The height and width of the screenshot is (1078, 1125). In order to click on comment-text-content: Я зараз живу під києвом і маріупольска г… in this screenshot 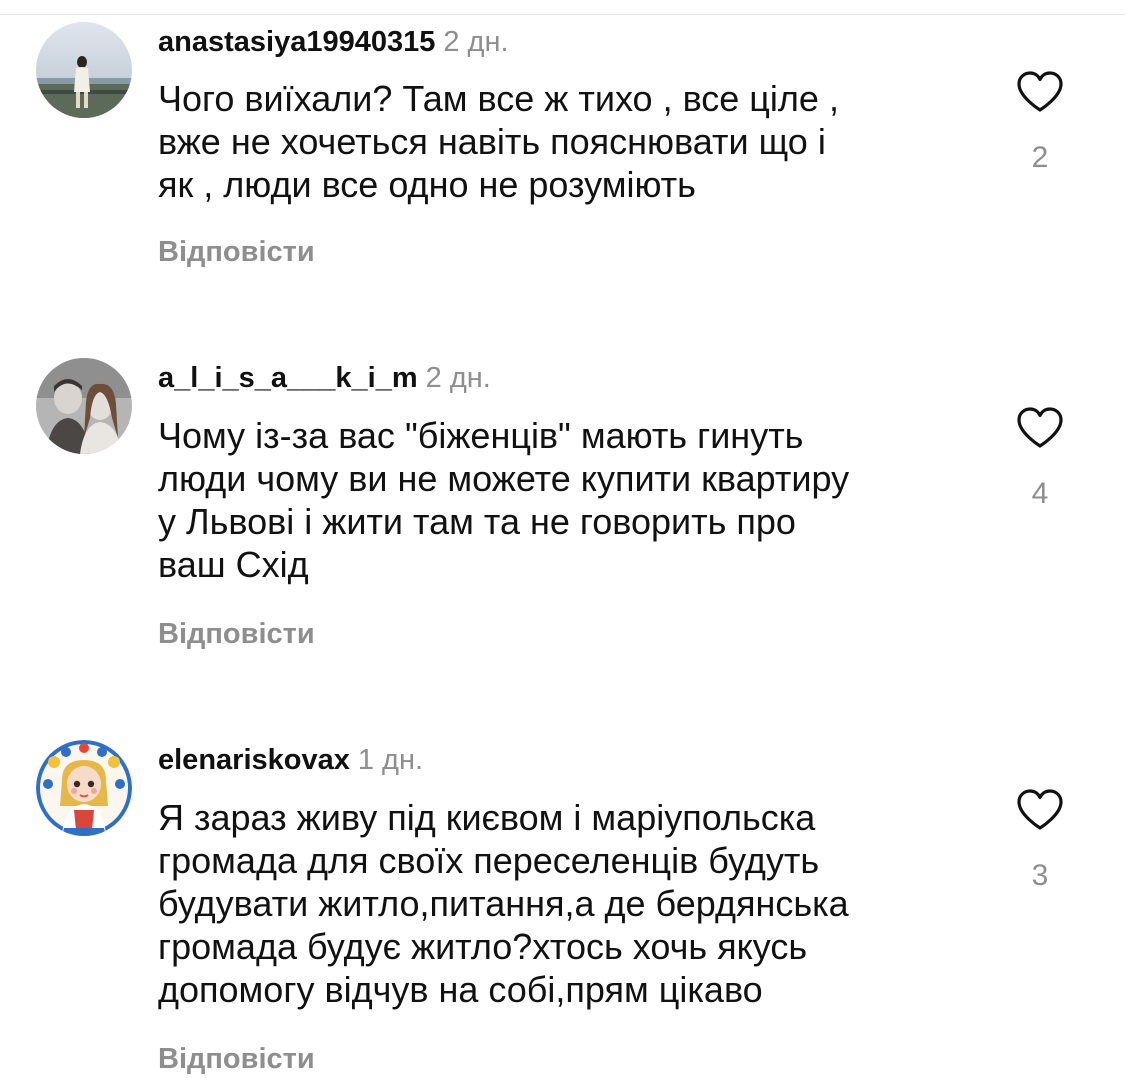, I will do `click(503, 903)`.